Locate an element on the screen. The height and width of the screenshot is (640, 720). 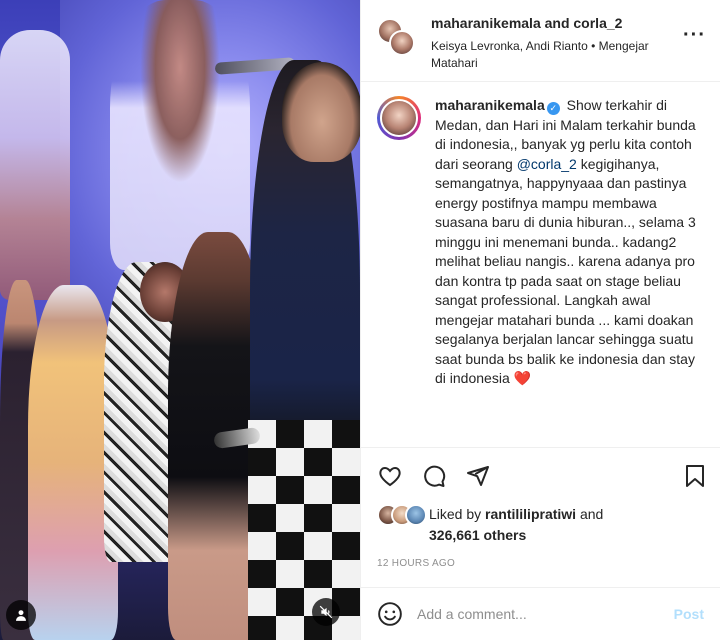
comment-icon is located at coordinates (435, 476).